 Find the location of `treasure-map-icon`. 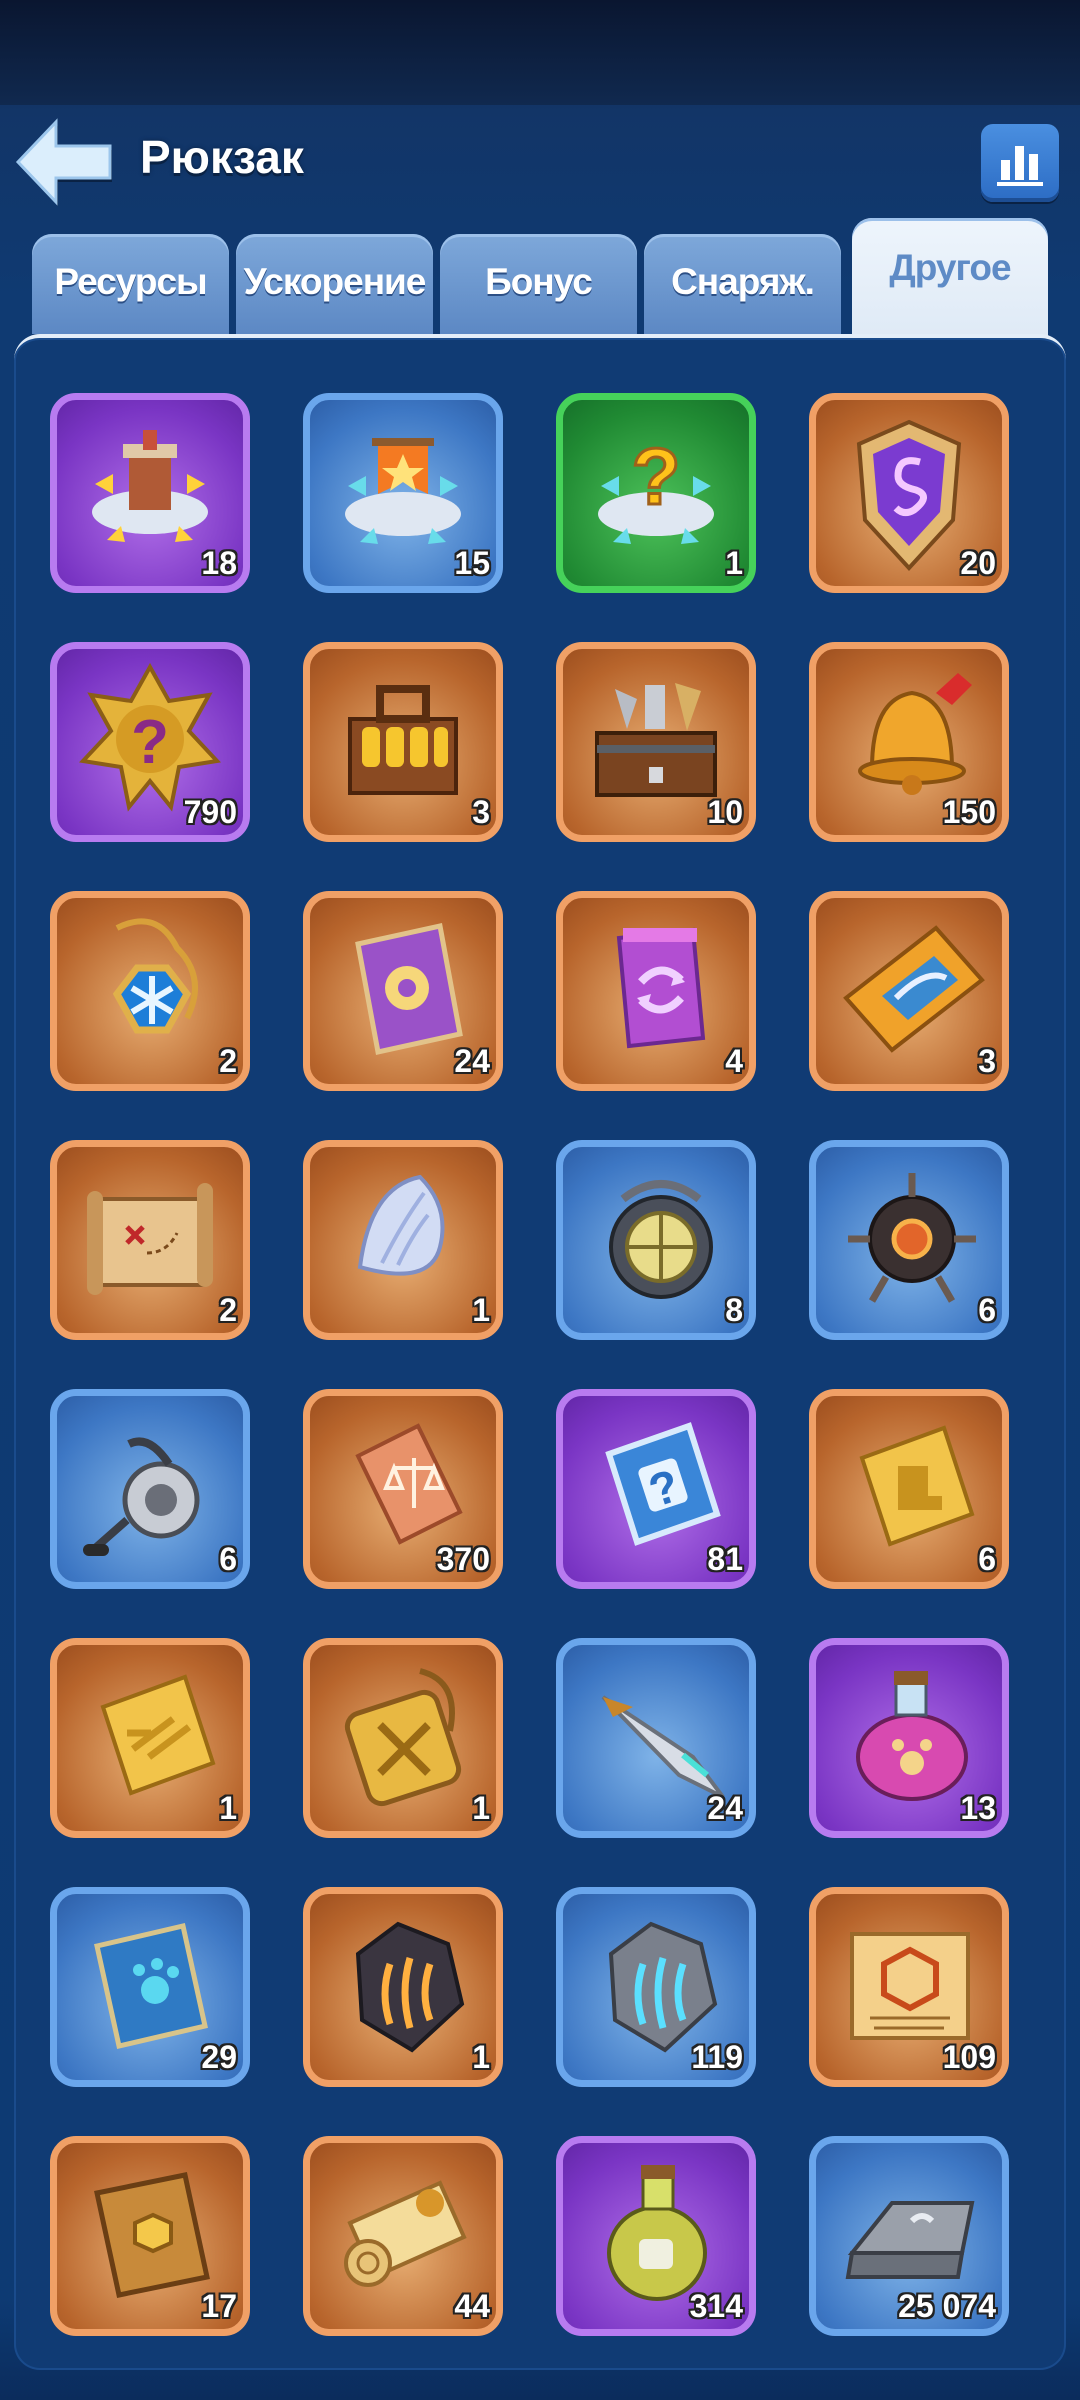

treasure-map-icon is located at coordinates (150, 1239).